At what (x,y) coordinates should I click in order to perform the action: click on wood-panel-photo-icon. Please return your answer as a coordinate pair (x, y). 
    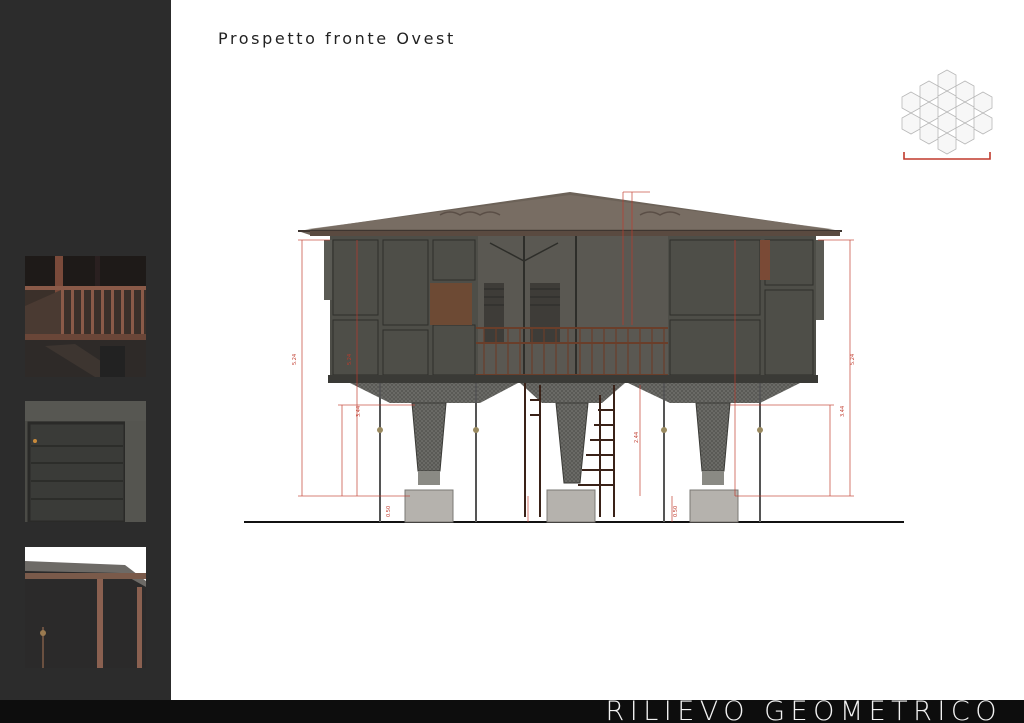
    Looking at the image, I should click on (85, 461).